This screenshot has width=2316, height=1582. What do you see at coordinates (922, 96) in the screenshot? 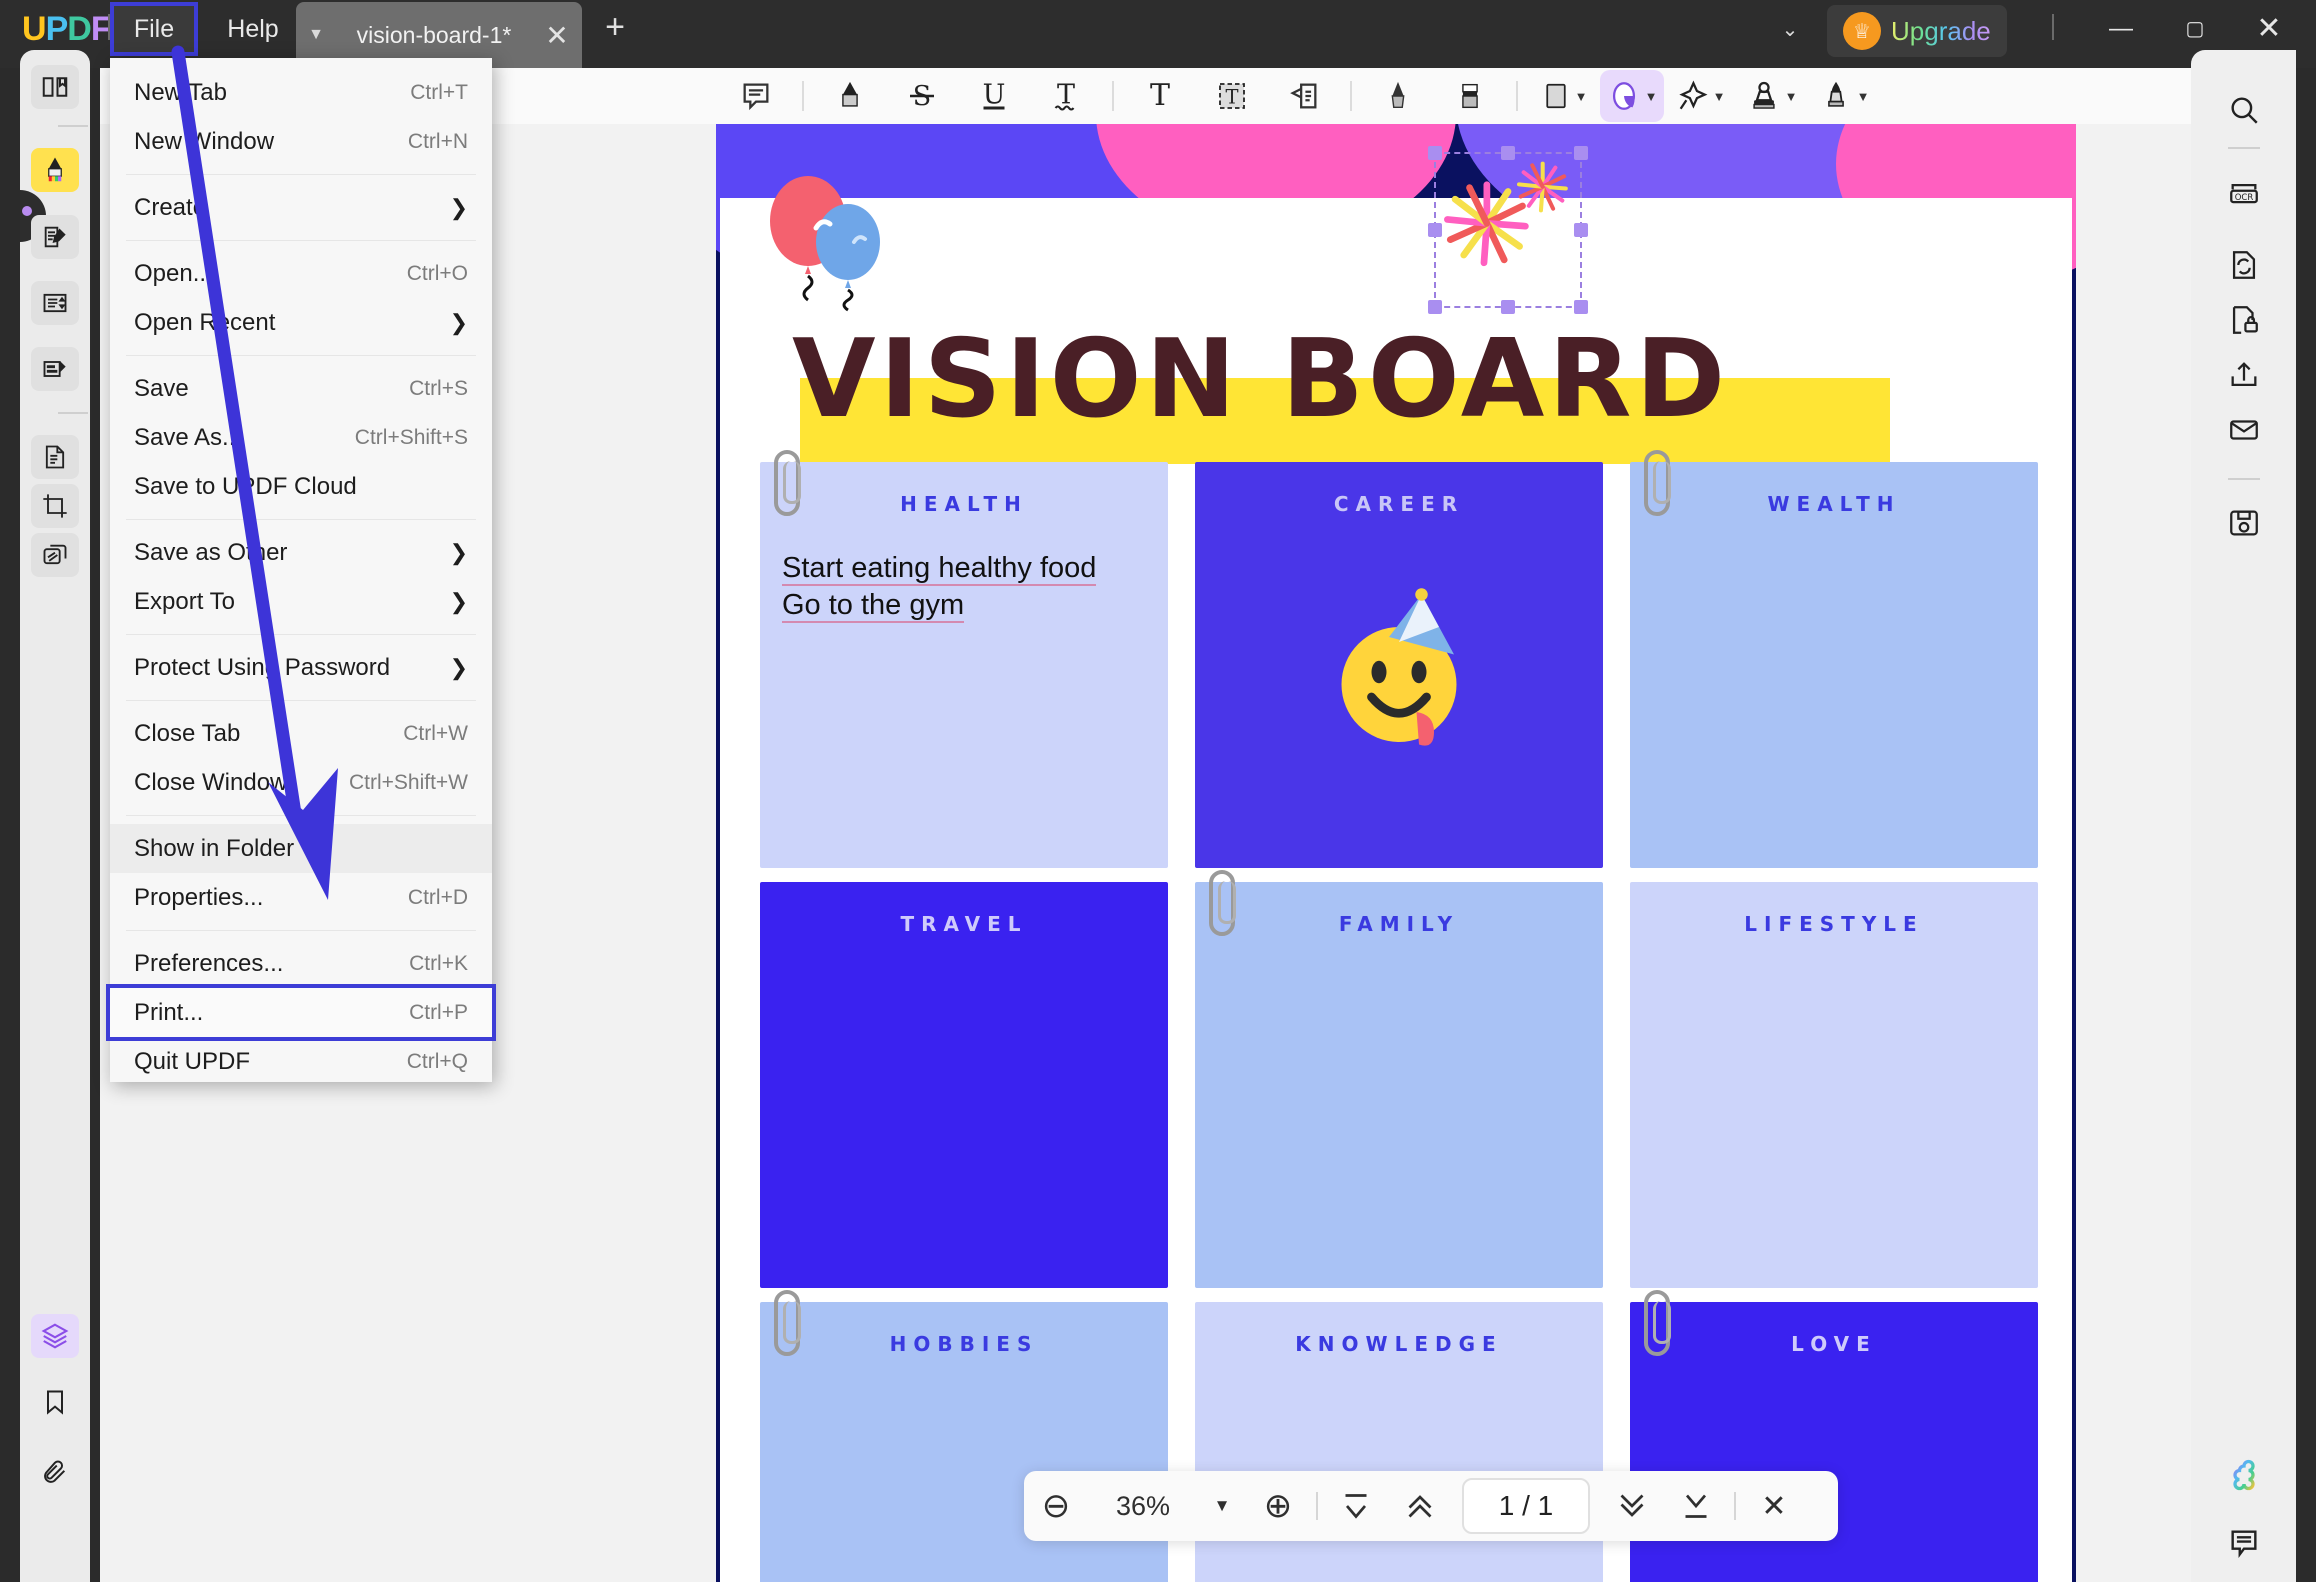
I see `tool-strikethrough: S` at bounding box center [922, 96].